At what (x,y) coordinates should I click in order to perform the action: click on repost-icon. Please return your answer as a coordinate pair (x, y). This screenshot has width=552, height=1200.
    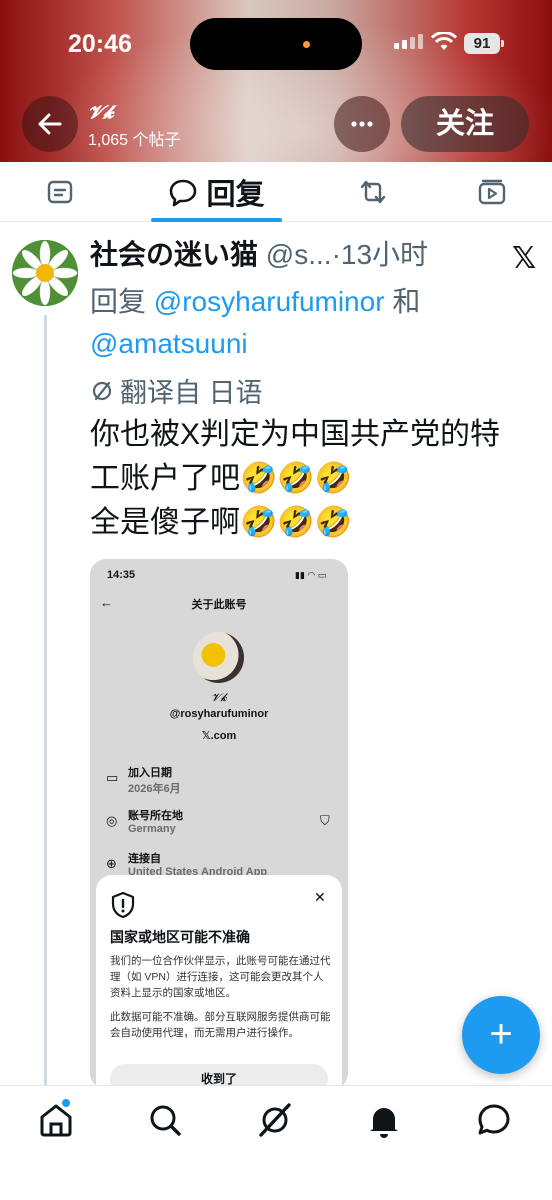
    Looking at the image, I should click on (373, 192).